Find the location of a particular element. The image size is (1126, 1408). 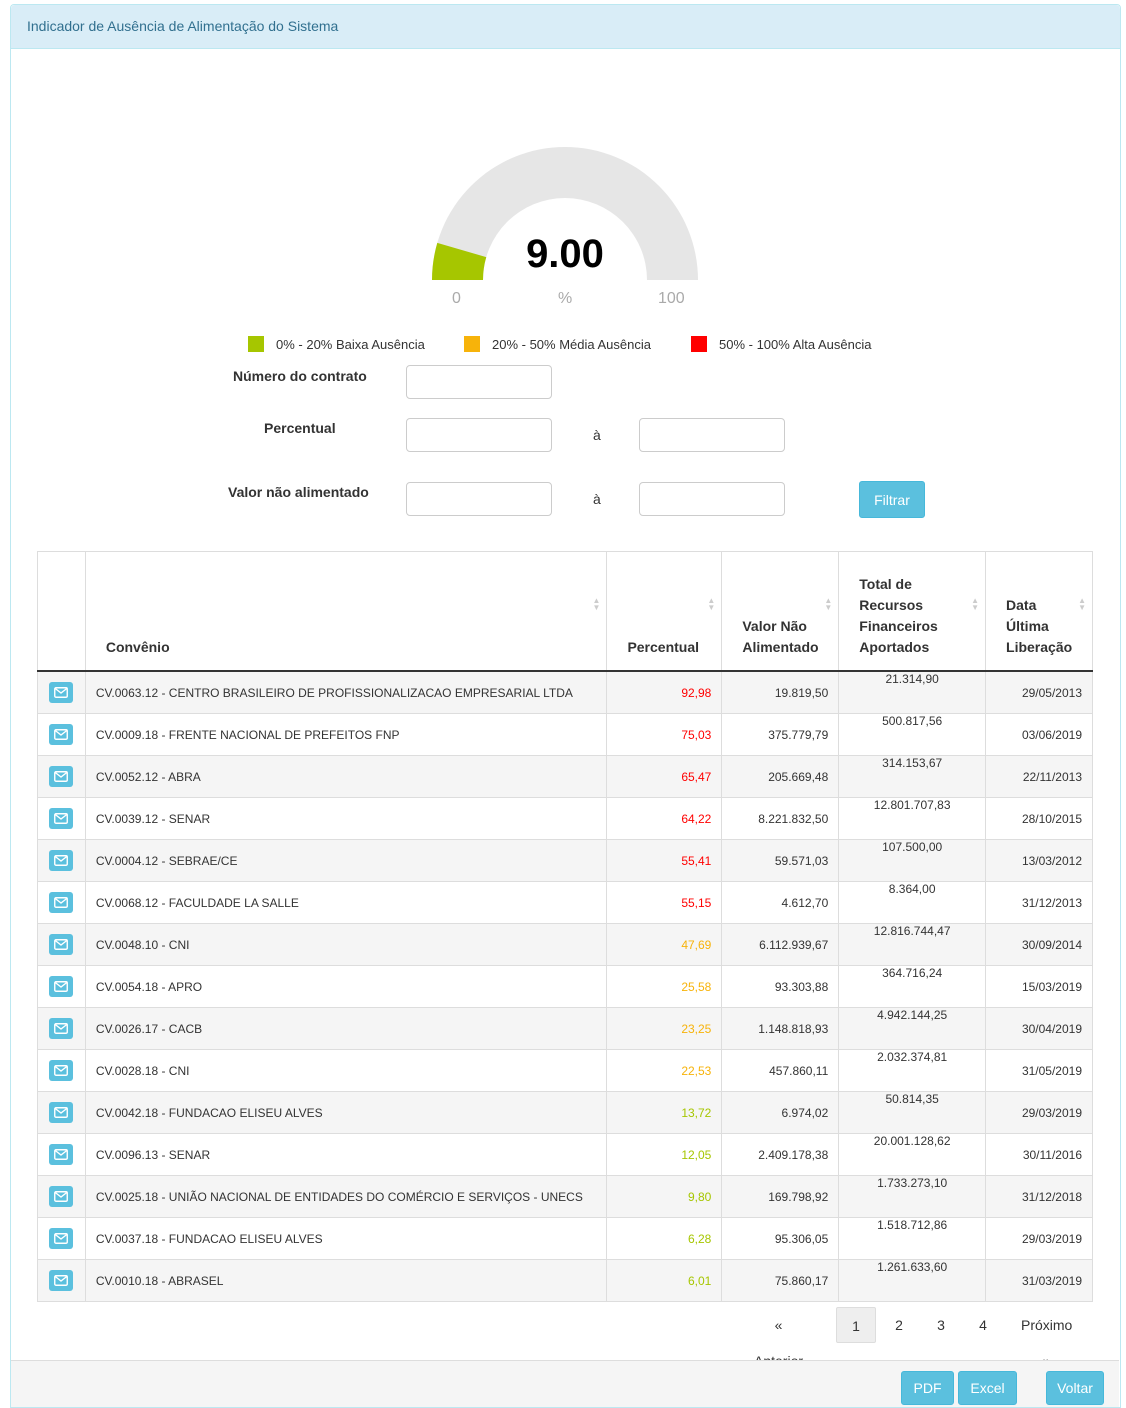

gauge-value: 9.00 is located at coordinates (565, 254).